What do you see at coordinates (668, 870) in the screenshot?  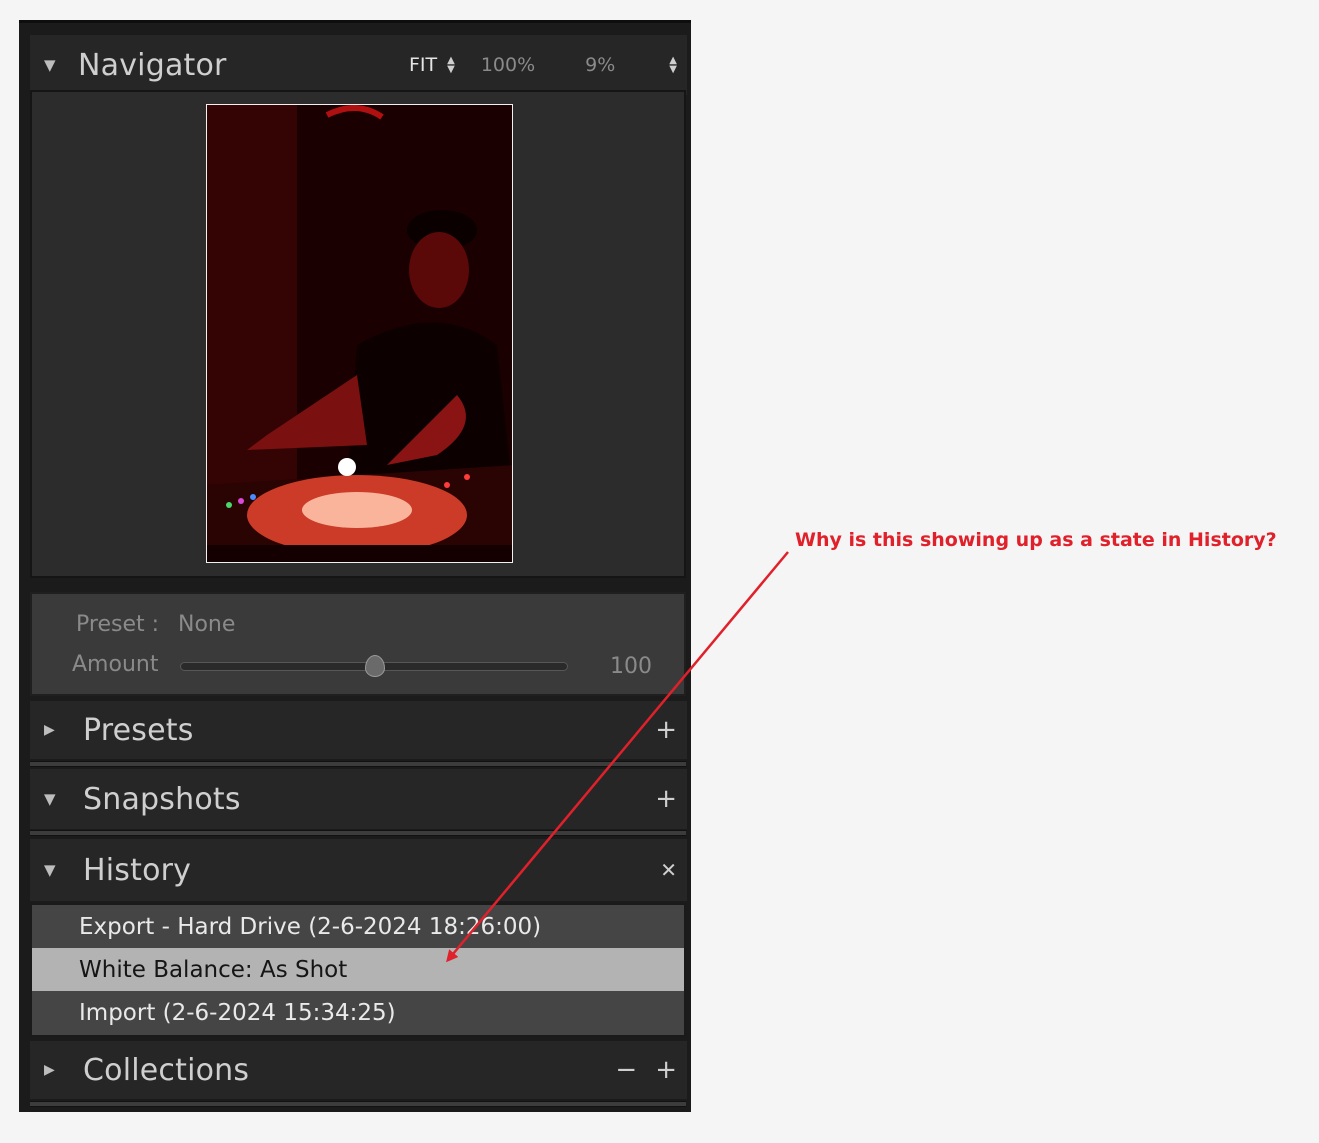 I see `close-icon: ✕` at bounding box center [668, 870].